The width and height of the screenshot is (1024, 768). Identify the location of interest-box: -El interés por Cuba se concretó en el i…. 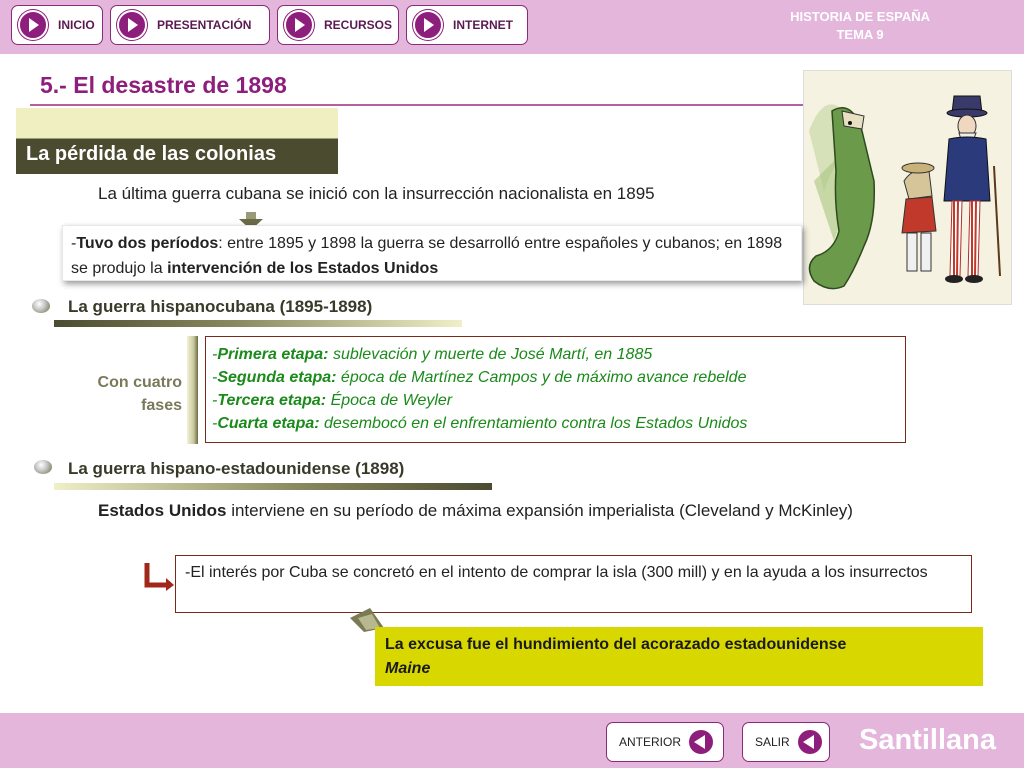
(573, 584).